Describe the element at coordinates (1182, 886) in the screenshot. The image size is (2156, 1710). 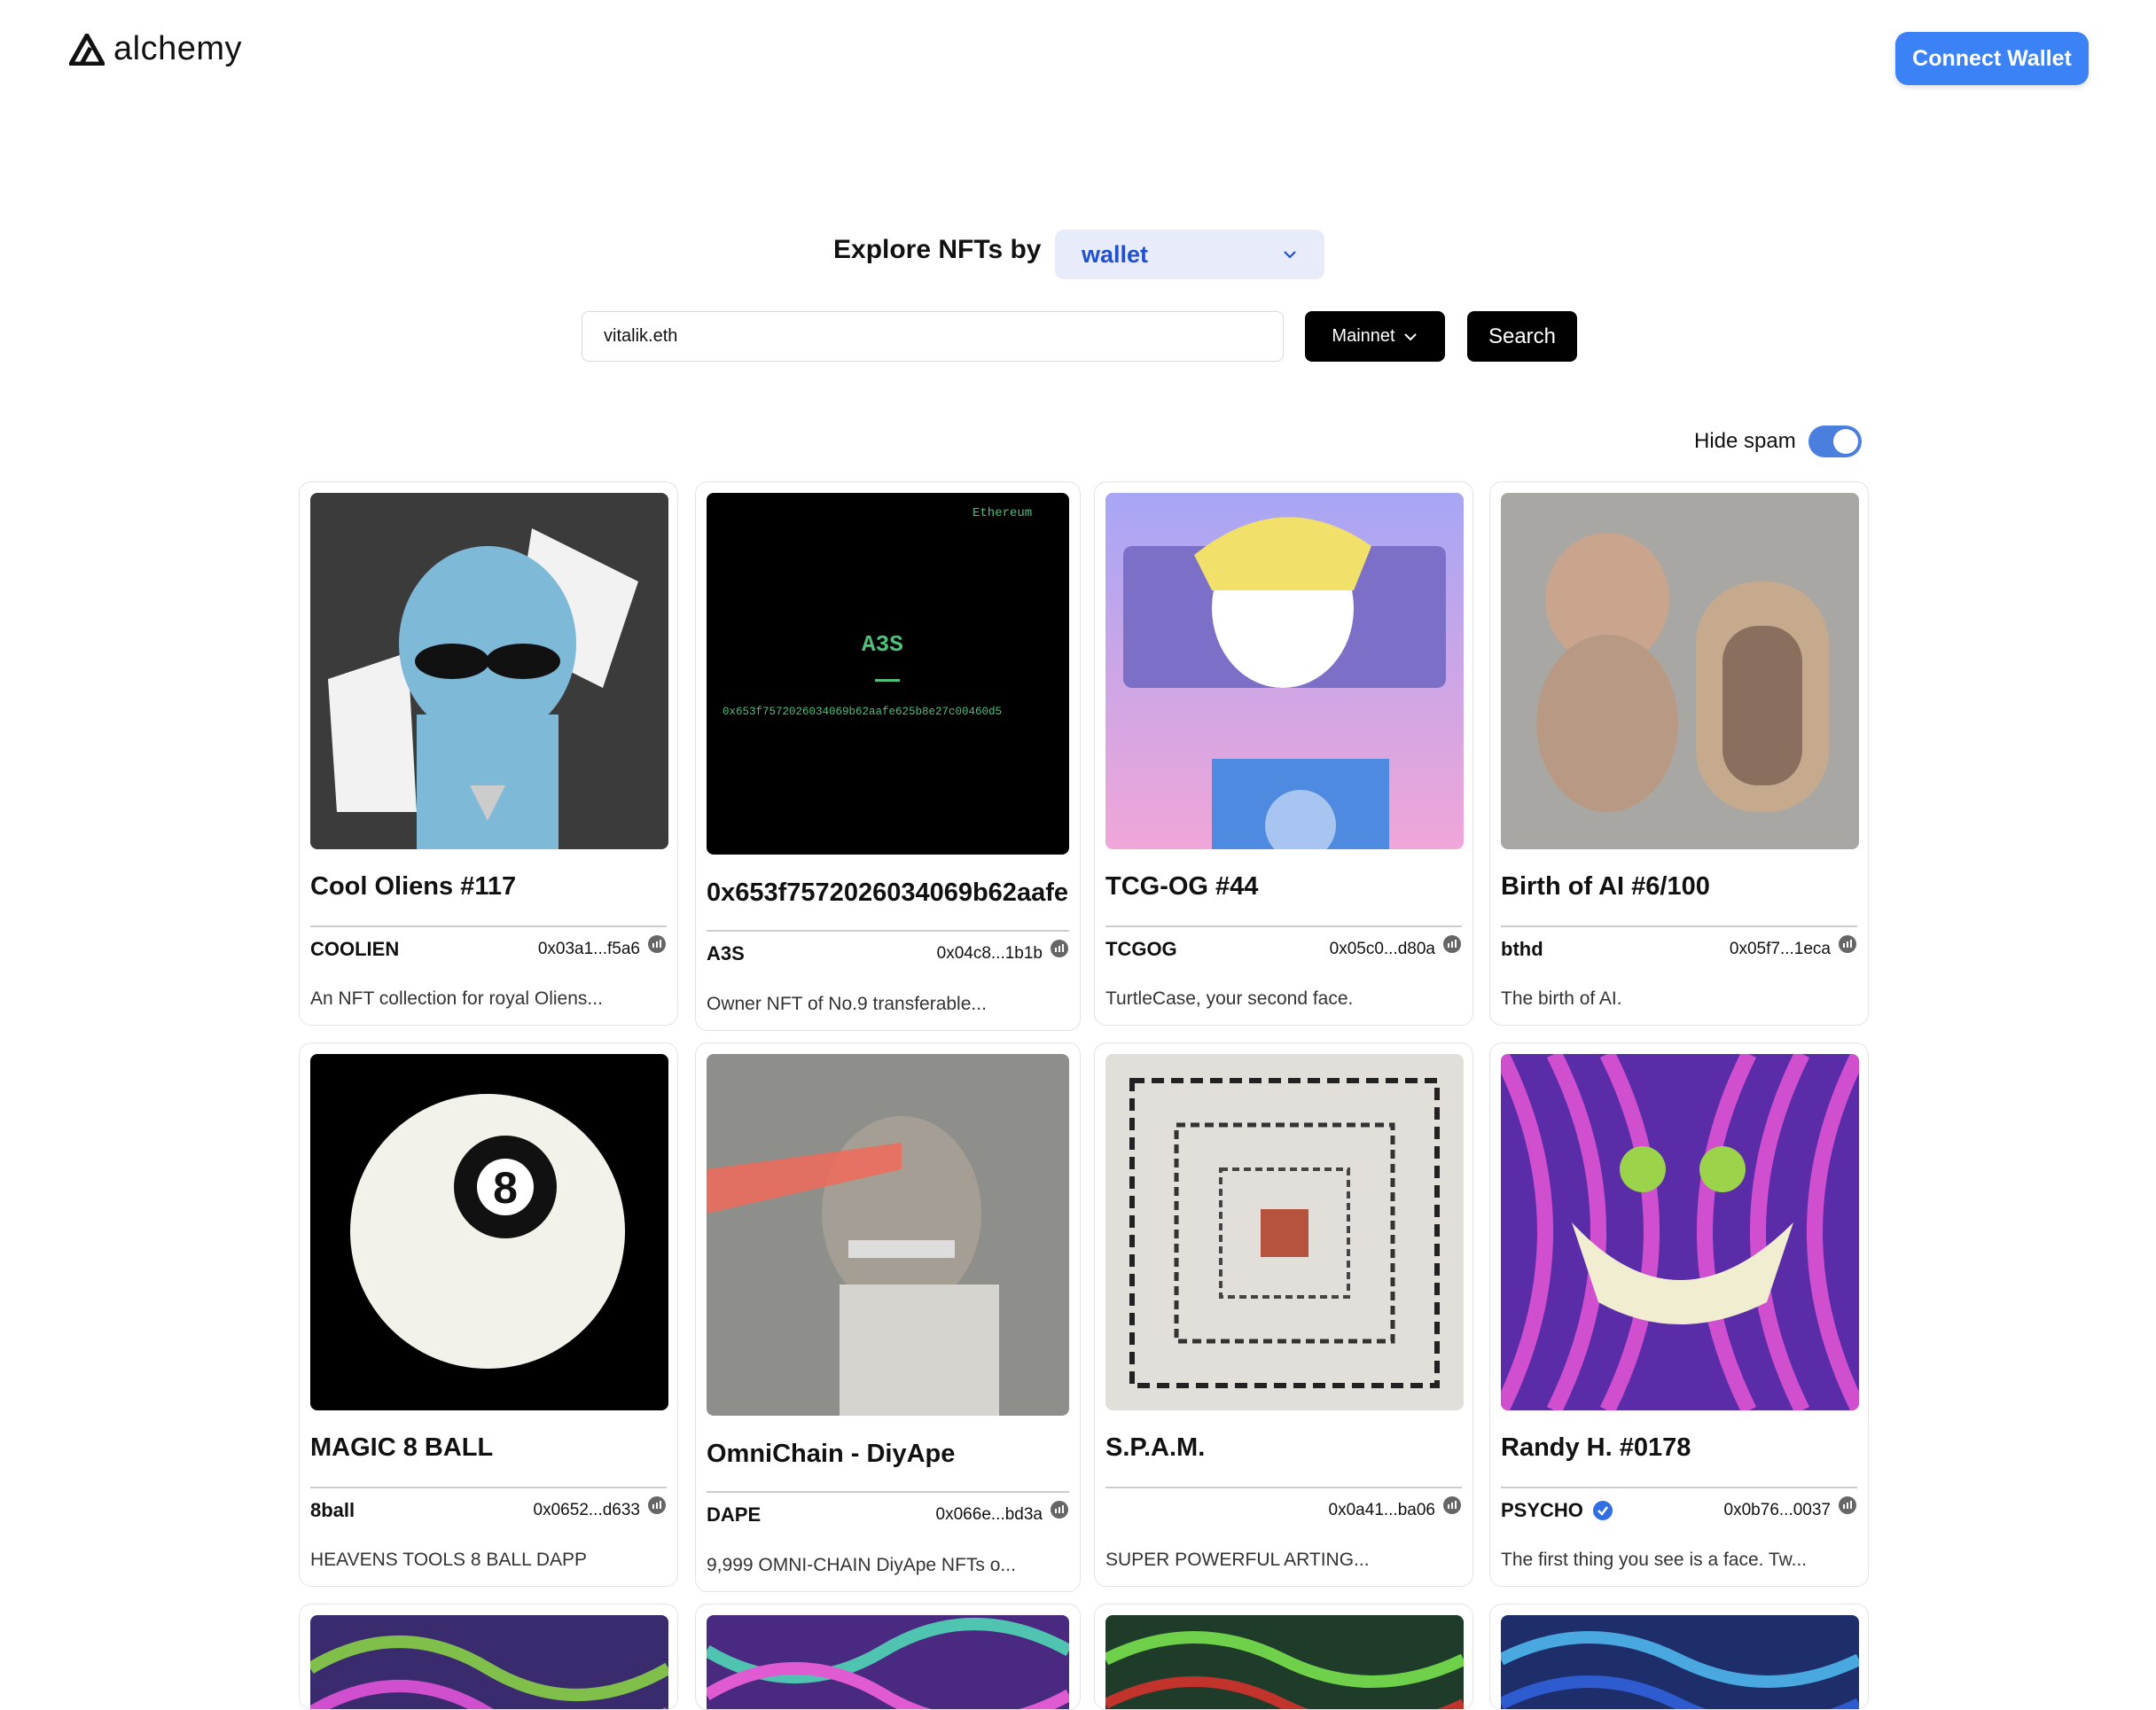
I see `nft-title: TCG-OG #44` at that location.